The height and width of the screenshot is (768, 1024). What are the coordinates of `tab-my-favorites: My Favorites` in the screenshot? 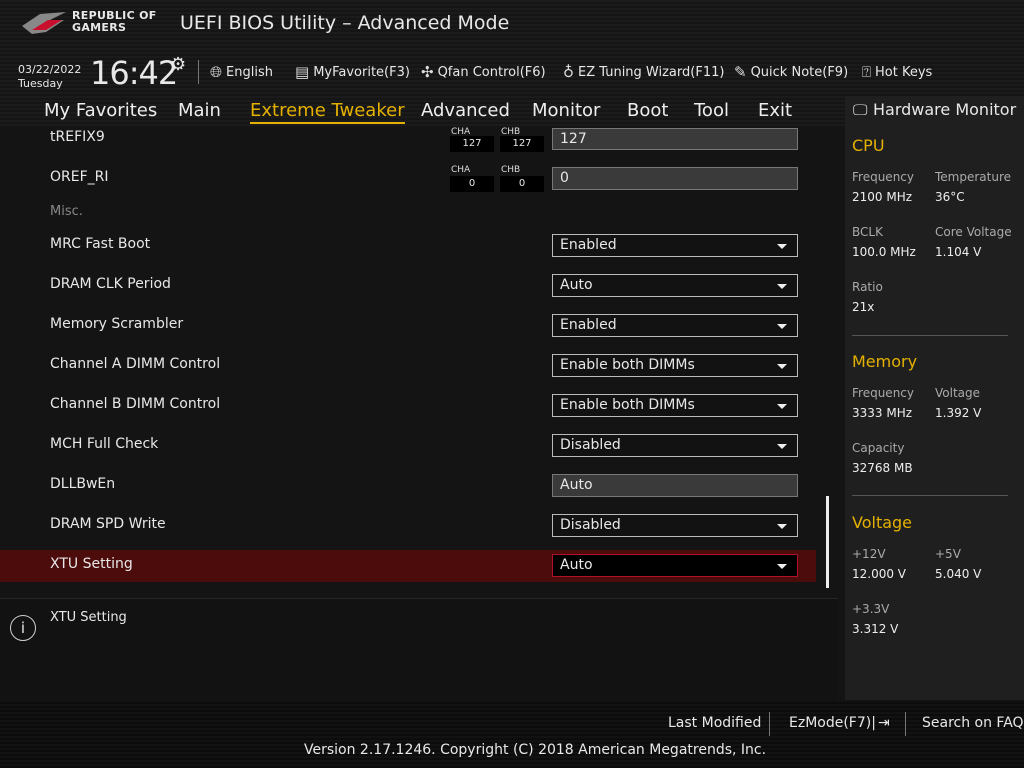 It's located at (100, 110).